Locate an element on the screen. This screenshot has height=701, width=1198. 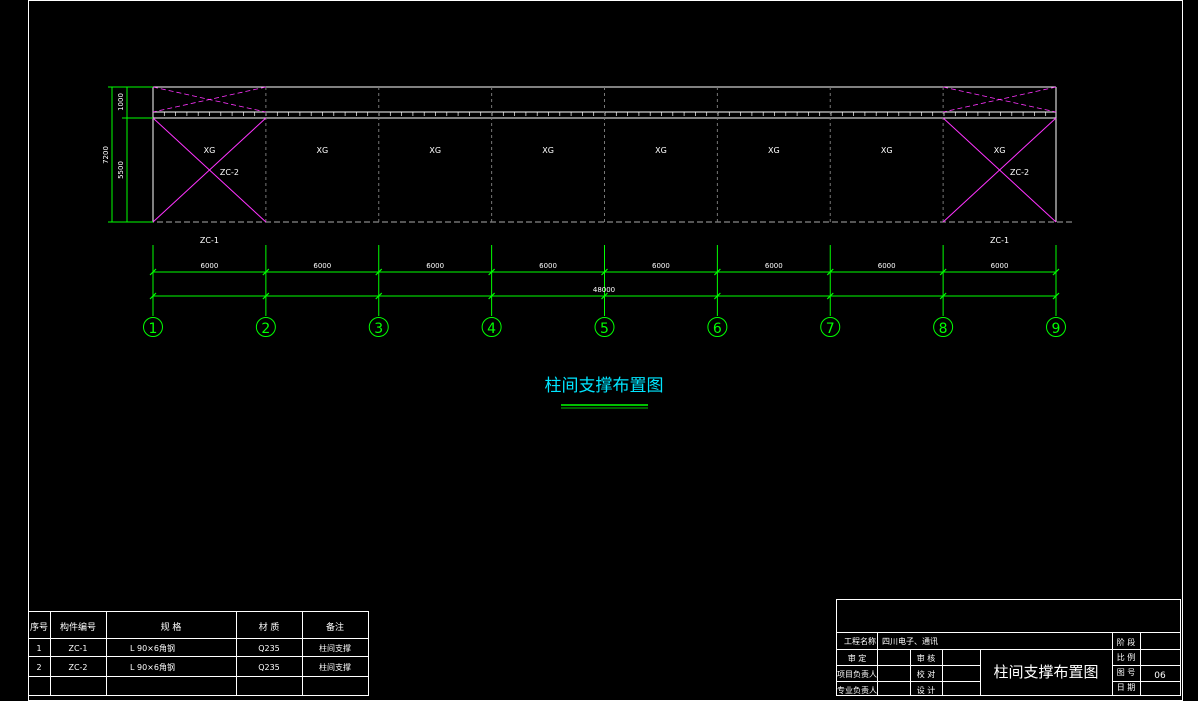
table-cell: ZC-2 is located at coordinates (77, 667).